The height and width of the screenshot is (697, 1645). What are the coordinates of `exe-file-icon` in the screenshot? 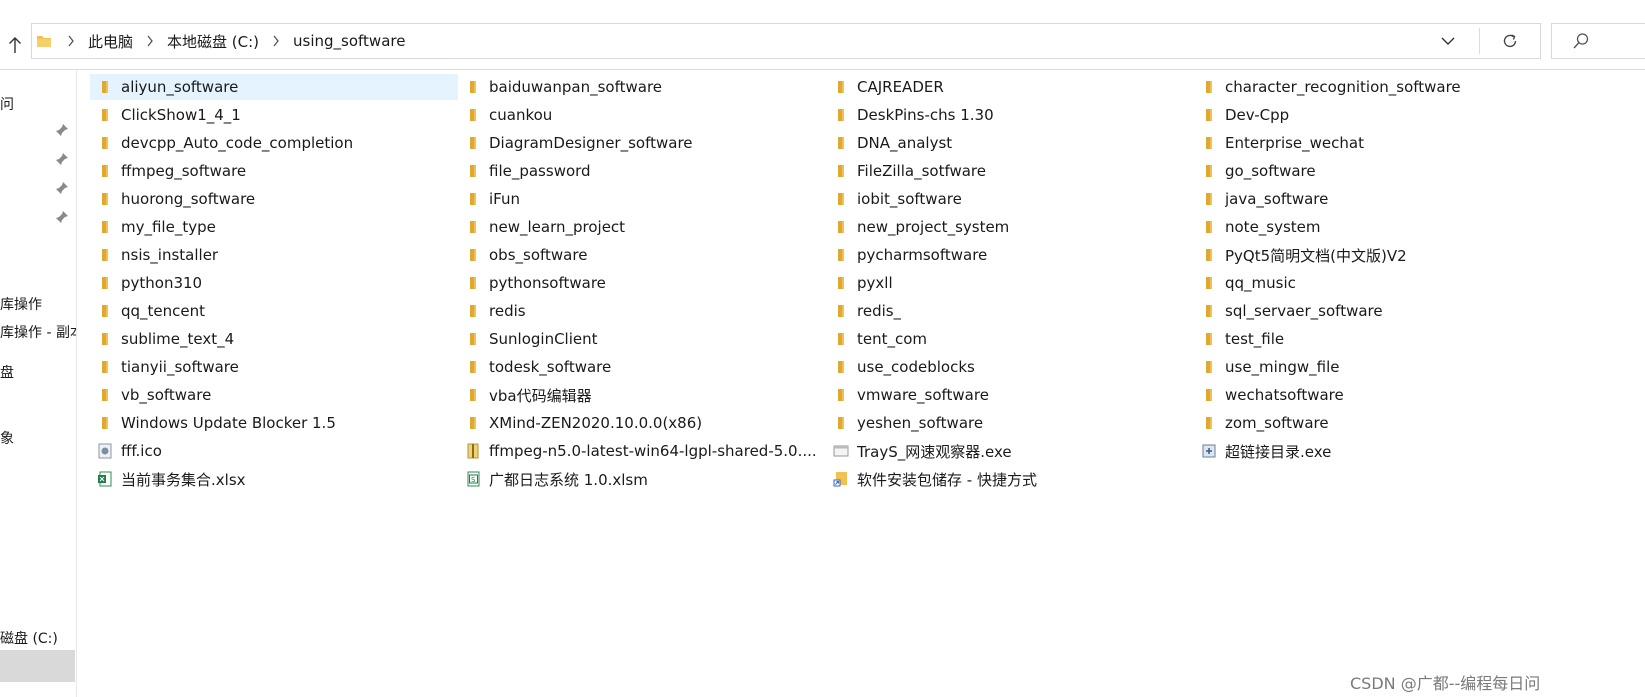 It's located at (841, 451).